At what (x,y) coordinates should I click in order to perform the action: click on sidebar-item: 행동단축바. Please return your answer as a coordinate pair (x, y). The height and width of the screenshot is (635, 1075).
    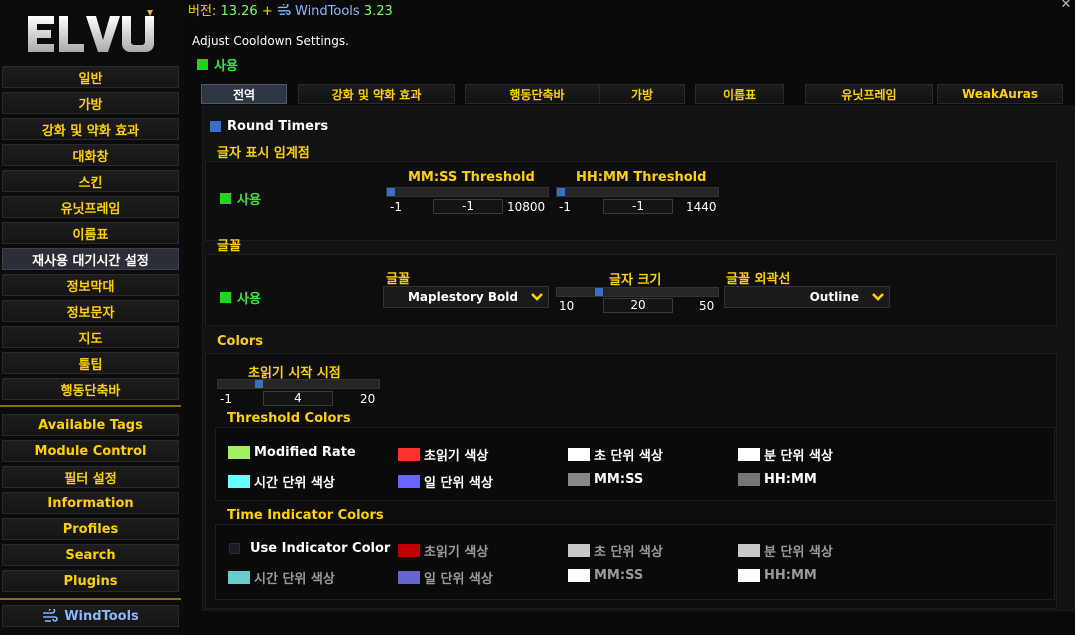
    Looking at the image, I should click on (90, 389).